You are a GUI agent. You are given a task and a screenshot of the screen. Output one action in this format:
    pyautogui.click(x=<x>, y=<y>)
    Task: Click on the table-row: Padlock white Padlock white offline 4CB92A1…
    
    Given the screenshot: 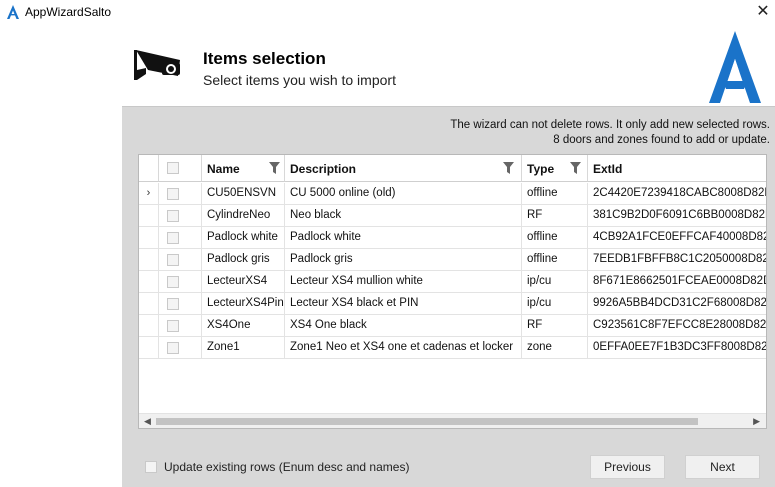 What is the action you would take?
    pyautogui.click(x=452, y=238)
    